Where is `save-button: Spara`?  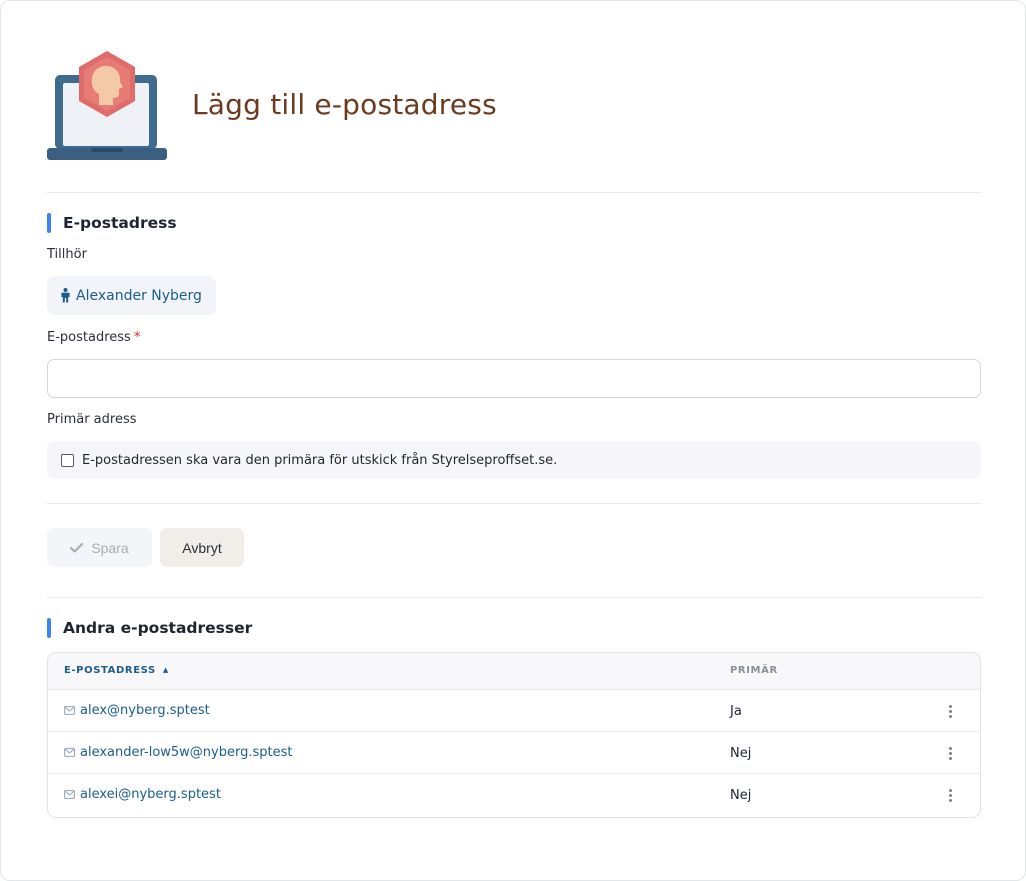 save-button: Spara is located at coordinates (99, 547).